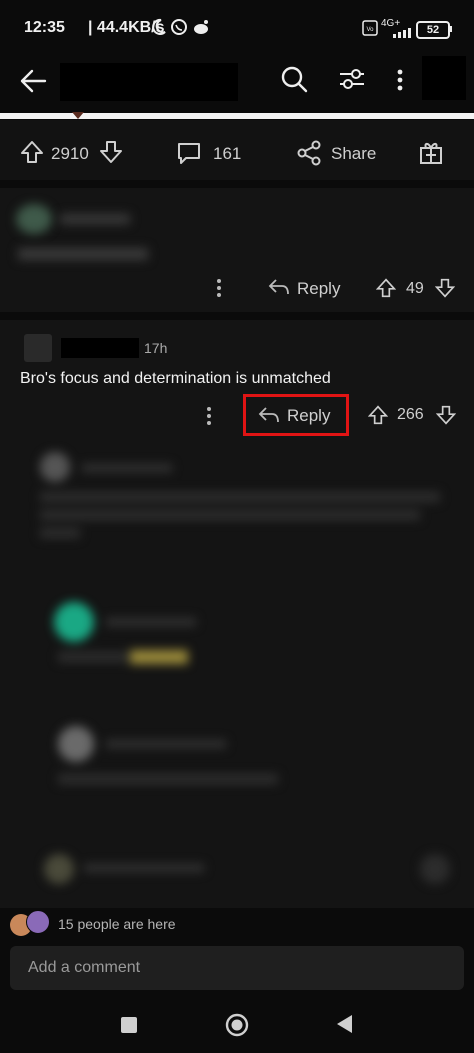 This screenshot has width=474, height=1053. What do you see at coordinates (309, 153) in the screenshot?
I see `share-icon` at bounding box center [309, 153].